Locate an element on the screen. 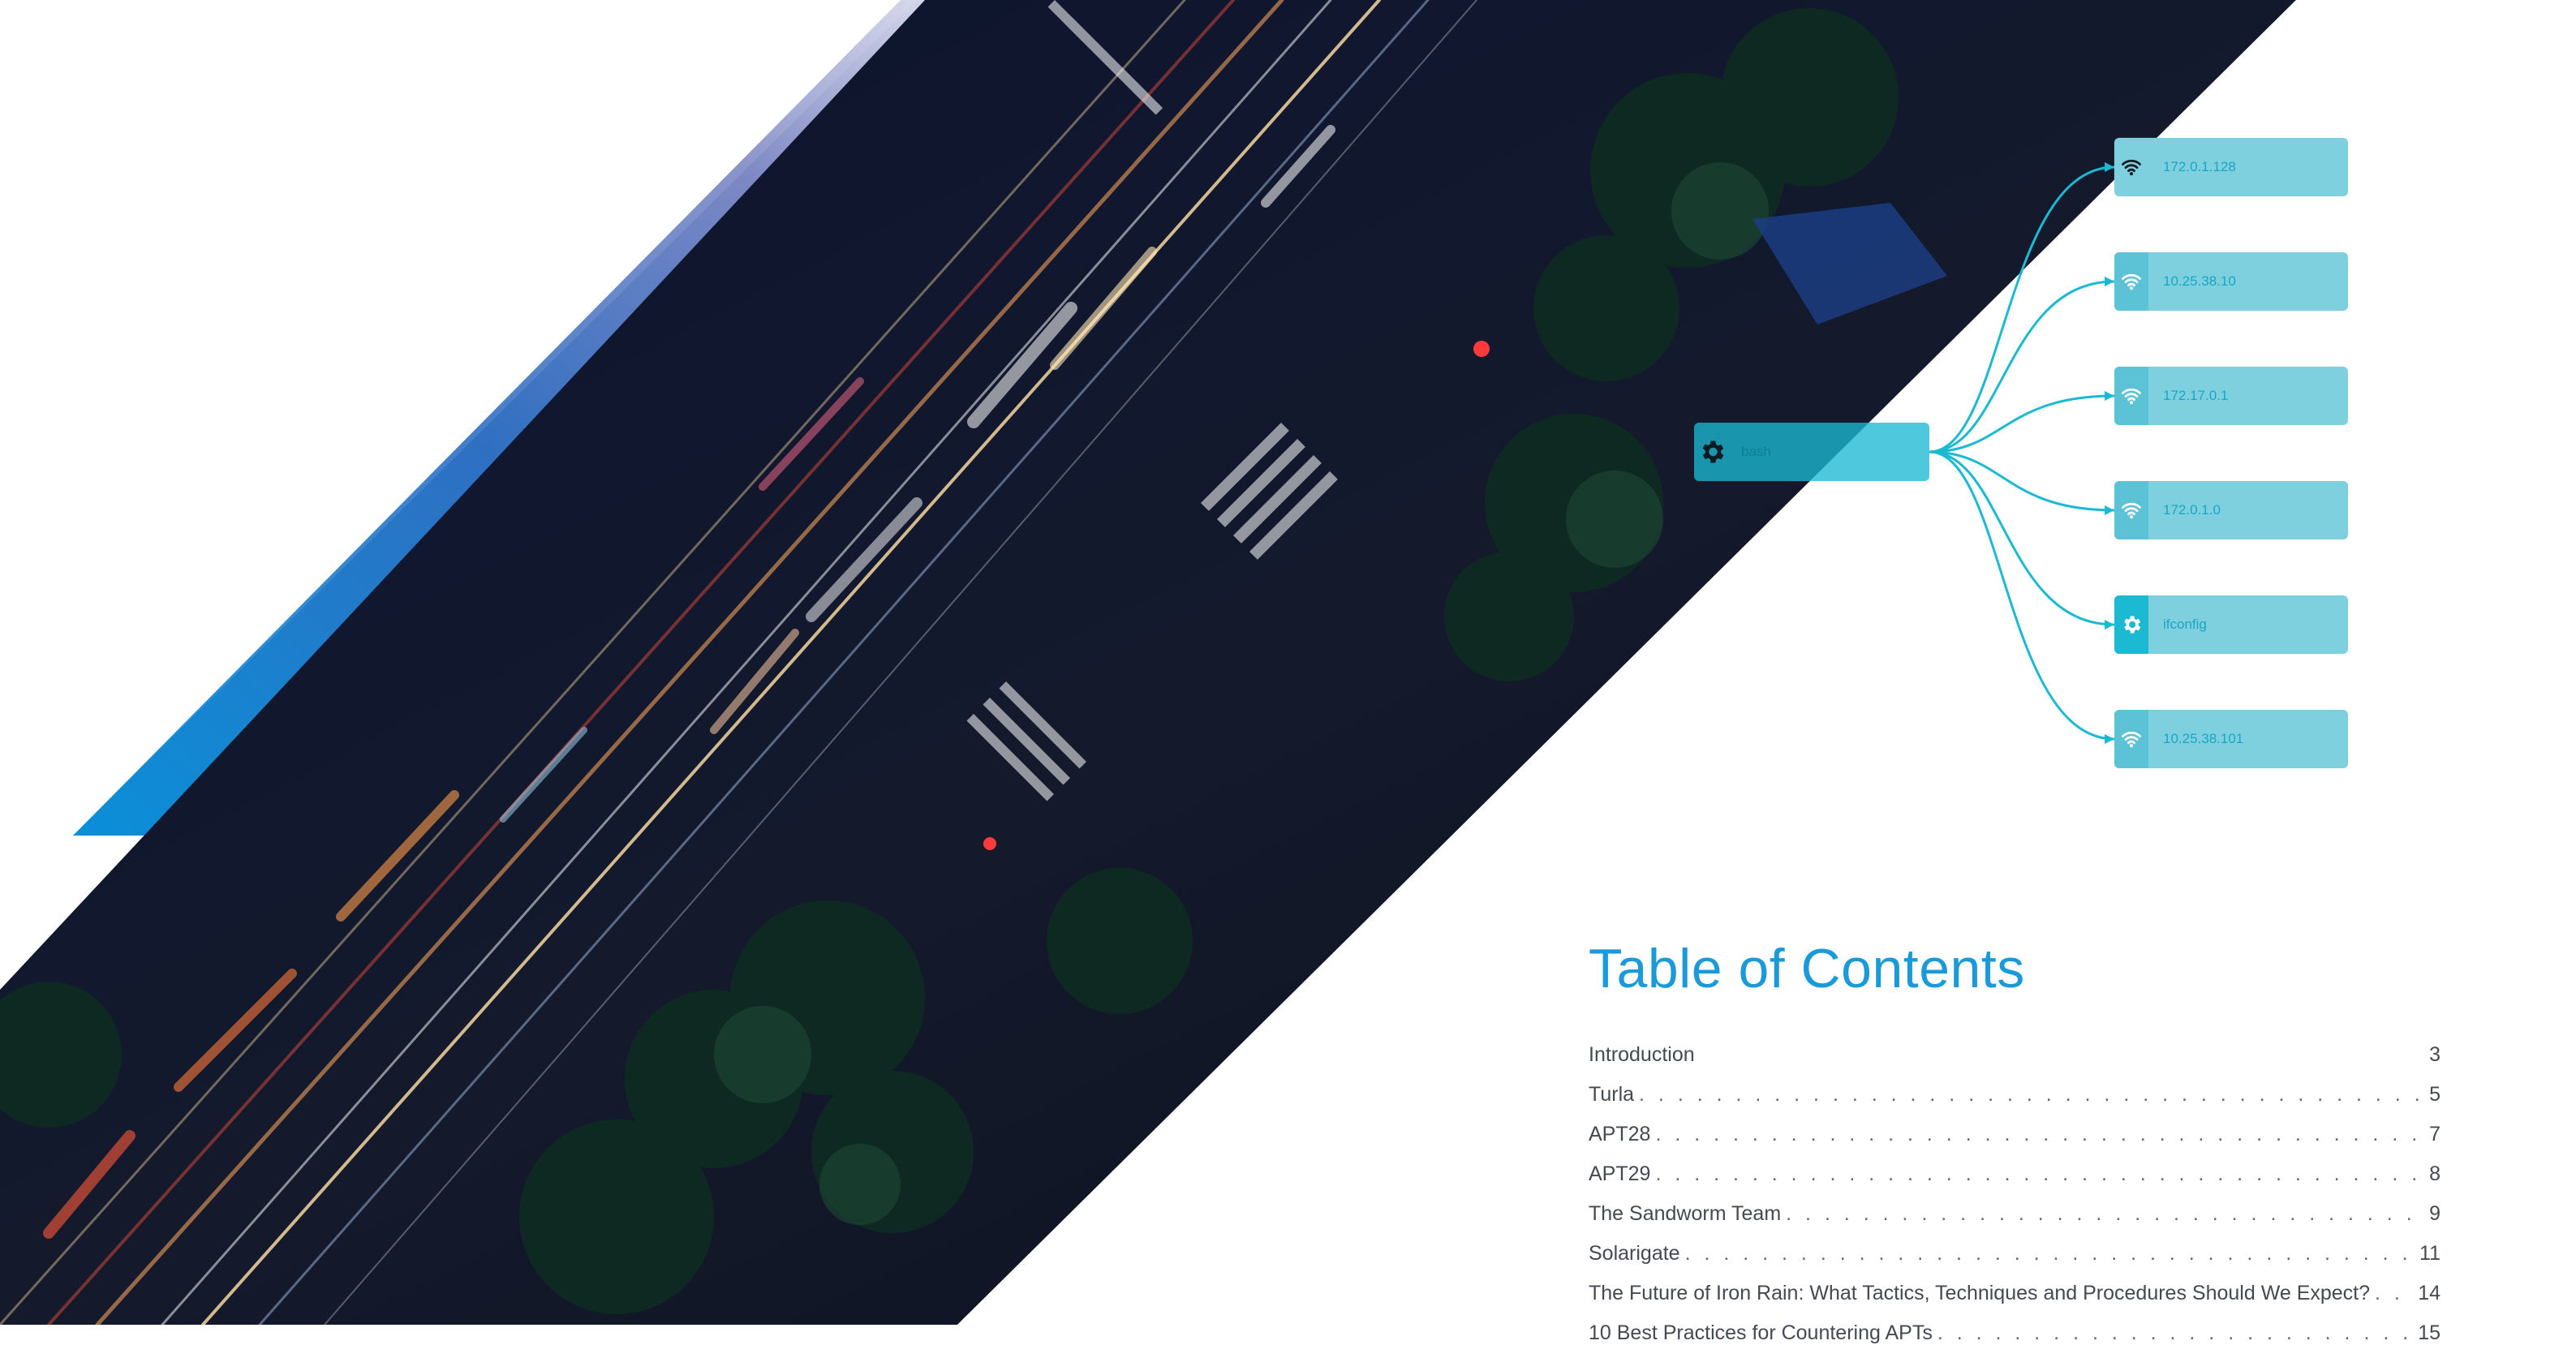 The width and height of the screenshot is (2576, 1345). toc-entry-page: 8 is located at coordinates (2435, 1173).